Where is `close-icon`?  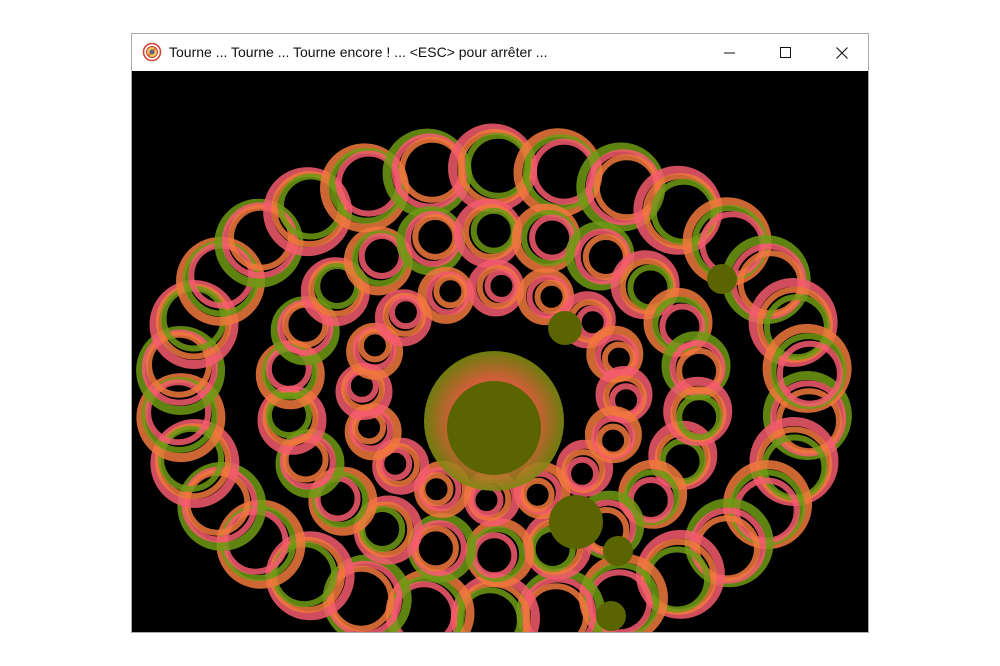 close-icon is located at coordinates (842, 52).